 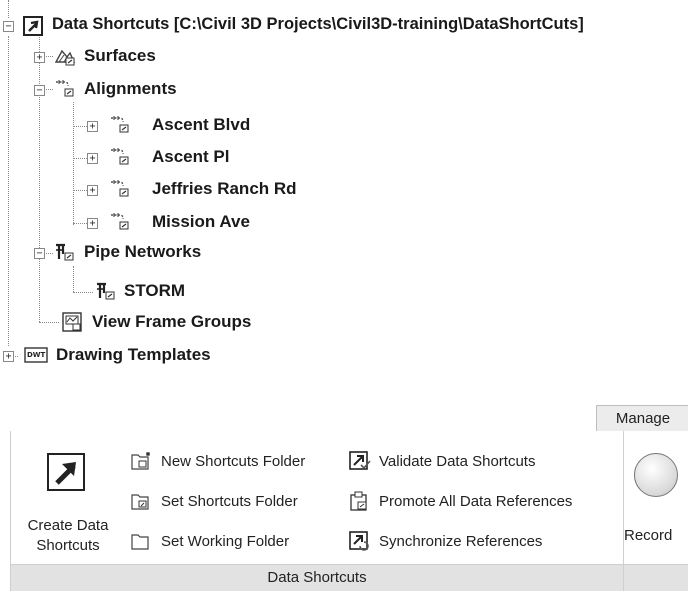 What do you see at coordinates (201, 222) in the screenshot?
I see `tree-item-alignment: Mission Ave` at bounding box center [201, 222].